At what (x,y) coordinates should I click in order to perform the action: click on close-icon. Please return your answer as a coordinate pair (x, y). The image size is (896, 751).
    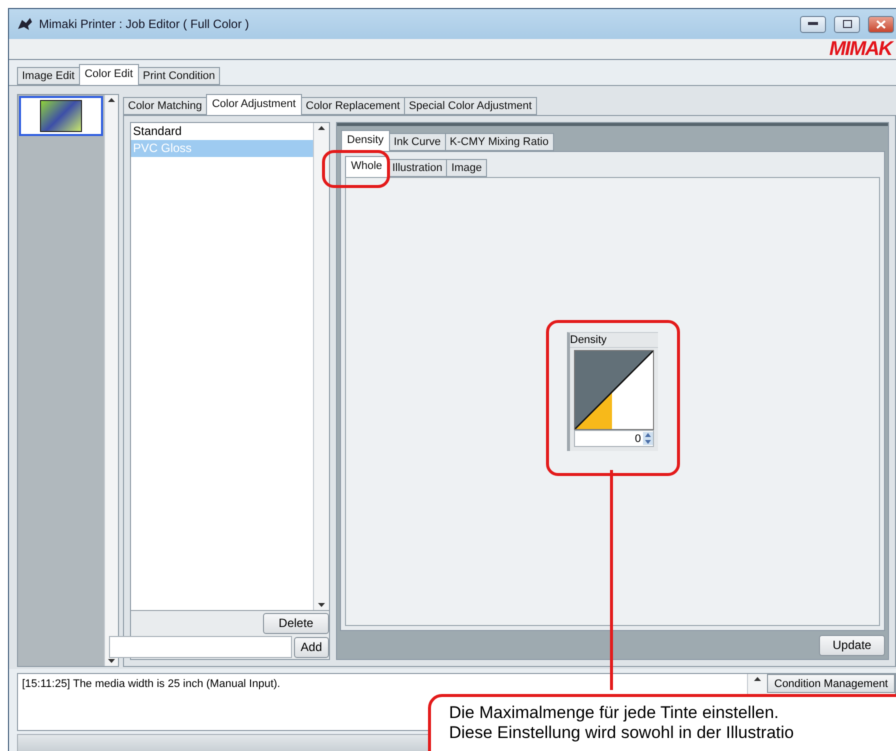
    Looking at the image, I should click on (881, 24).